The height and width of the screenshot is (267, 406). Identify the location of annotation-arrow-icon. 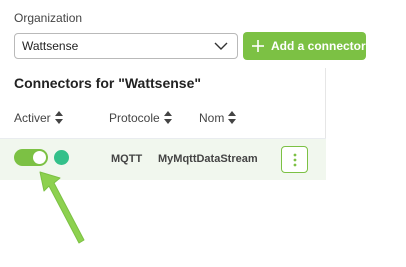
(62, 207).